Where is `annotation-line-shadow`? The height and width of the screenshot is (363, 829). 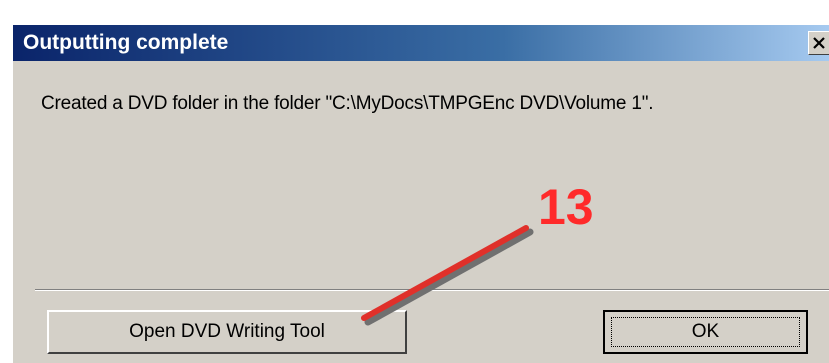
annotation-line-shadow is located at coordinates (449, 277).